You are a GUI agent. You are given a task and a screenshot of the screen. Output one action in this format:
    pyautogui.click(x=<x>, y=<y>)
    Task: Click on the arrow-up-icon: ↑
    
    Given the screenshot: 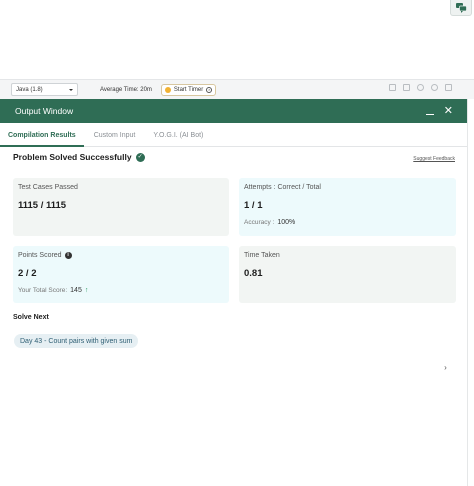 What is the action you would take?
    pyautogui.click(x=86, y=290)
    